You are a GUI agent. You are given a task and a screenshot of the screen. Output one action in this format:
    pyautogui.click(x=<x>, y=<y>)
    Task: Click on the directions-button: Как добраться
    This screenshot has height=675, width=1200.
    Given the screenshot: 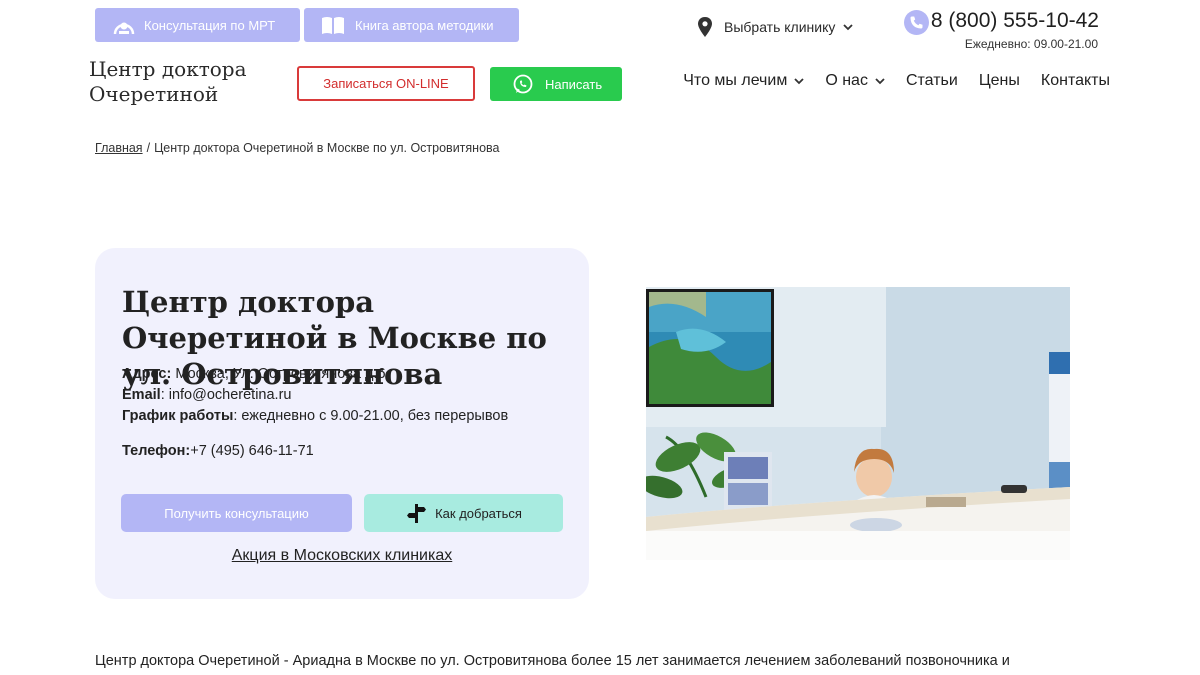 What is the action you would take?
    pyautogui.click(x=463, y=513)
    